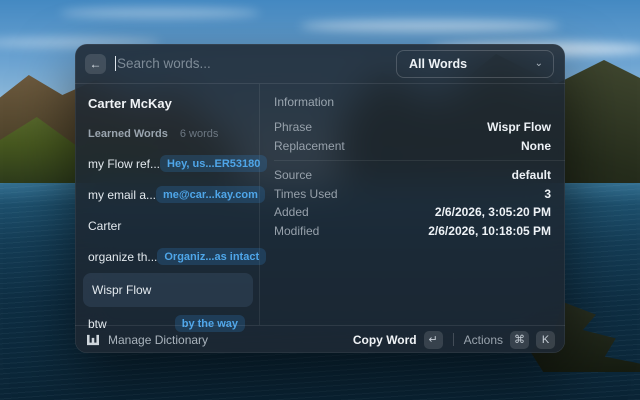 This screenshot has width=640, height=400. What do you see at coordinates (438, 63) in the screenshot?
I see `word-filter-value: All Words` at bounding box center [438, 63].